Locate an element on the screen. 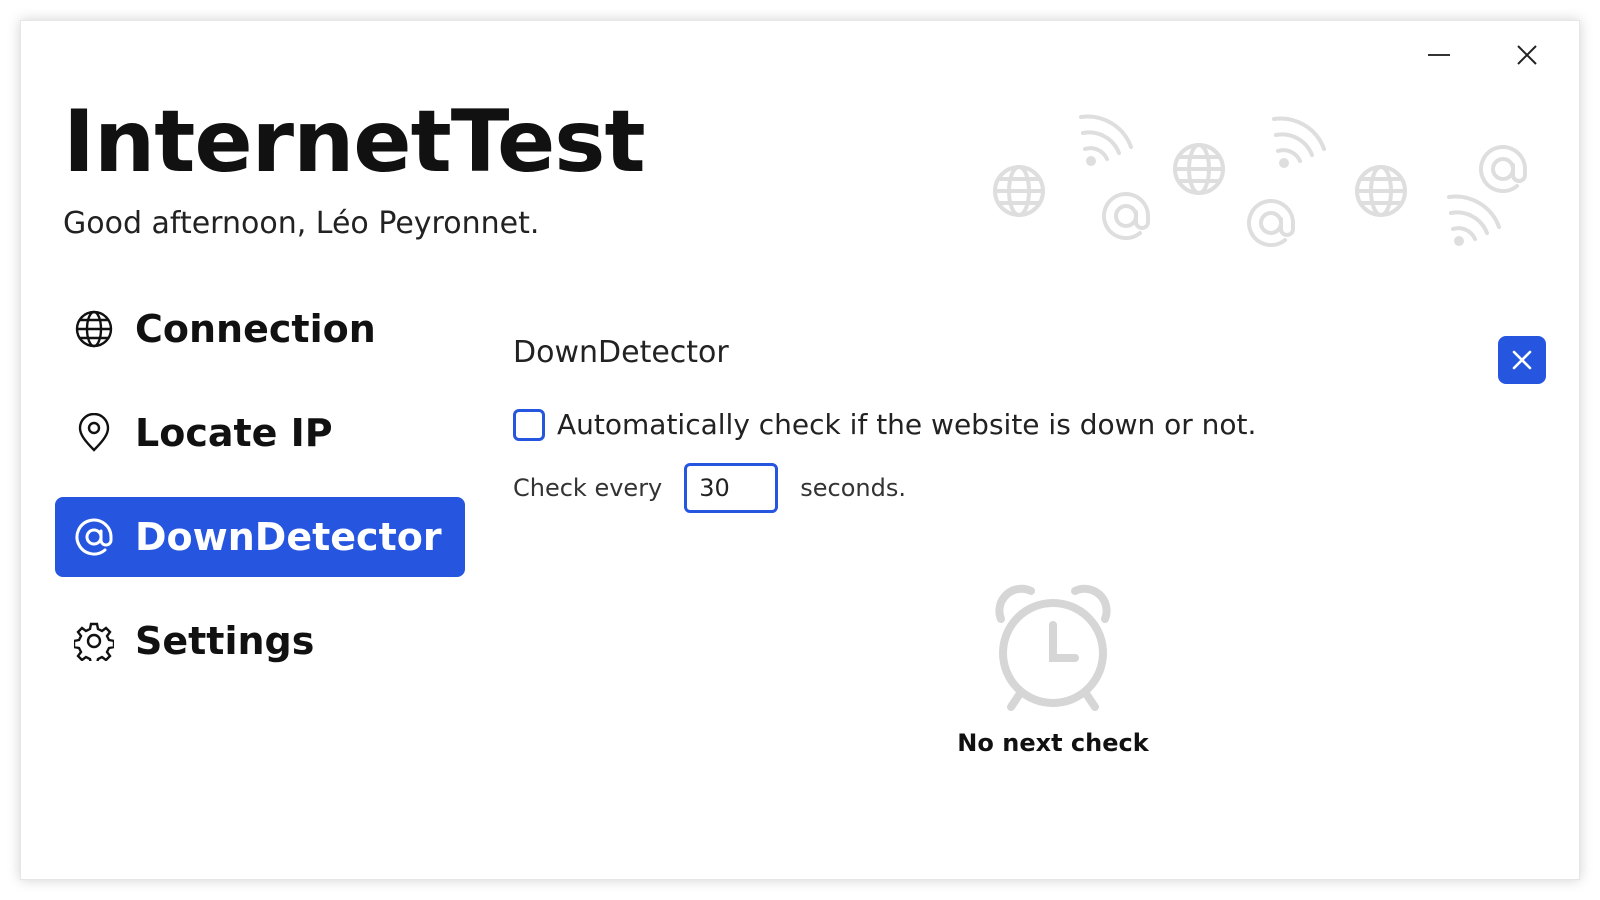  close-window-button is located at coordinates (1527, 55).